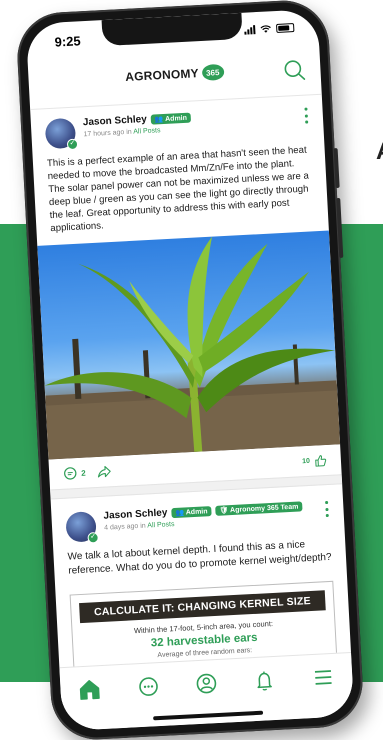 This screenshot has height=740, width=383. What do you see at coordinates (213, 72) in the screenshot?
I see `logo-badge: 365` at bounding box center [213, 72].